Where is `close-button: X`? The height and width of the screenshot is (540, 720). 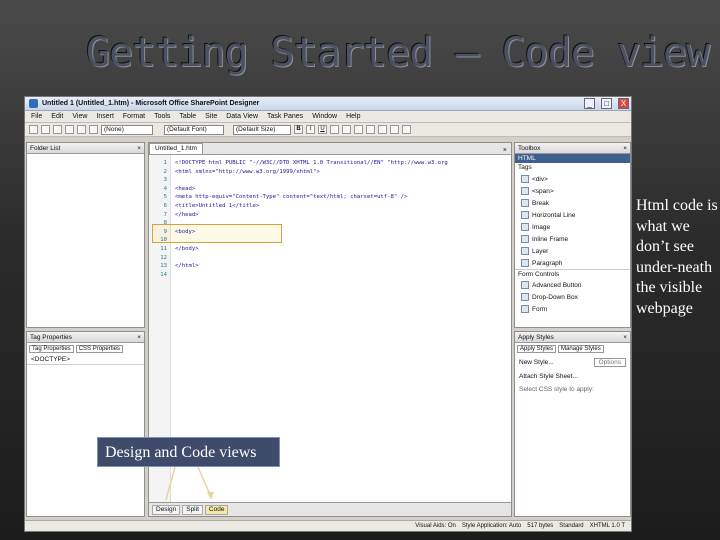 close-button: X is located at coordinates (623, 103).